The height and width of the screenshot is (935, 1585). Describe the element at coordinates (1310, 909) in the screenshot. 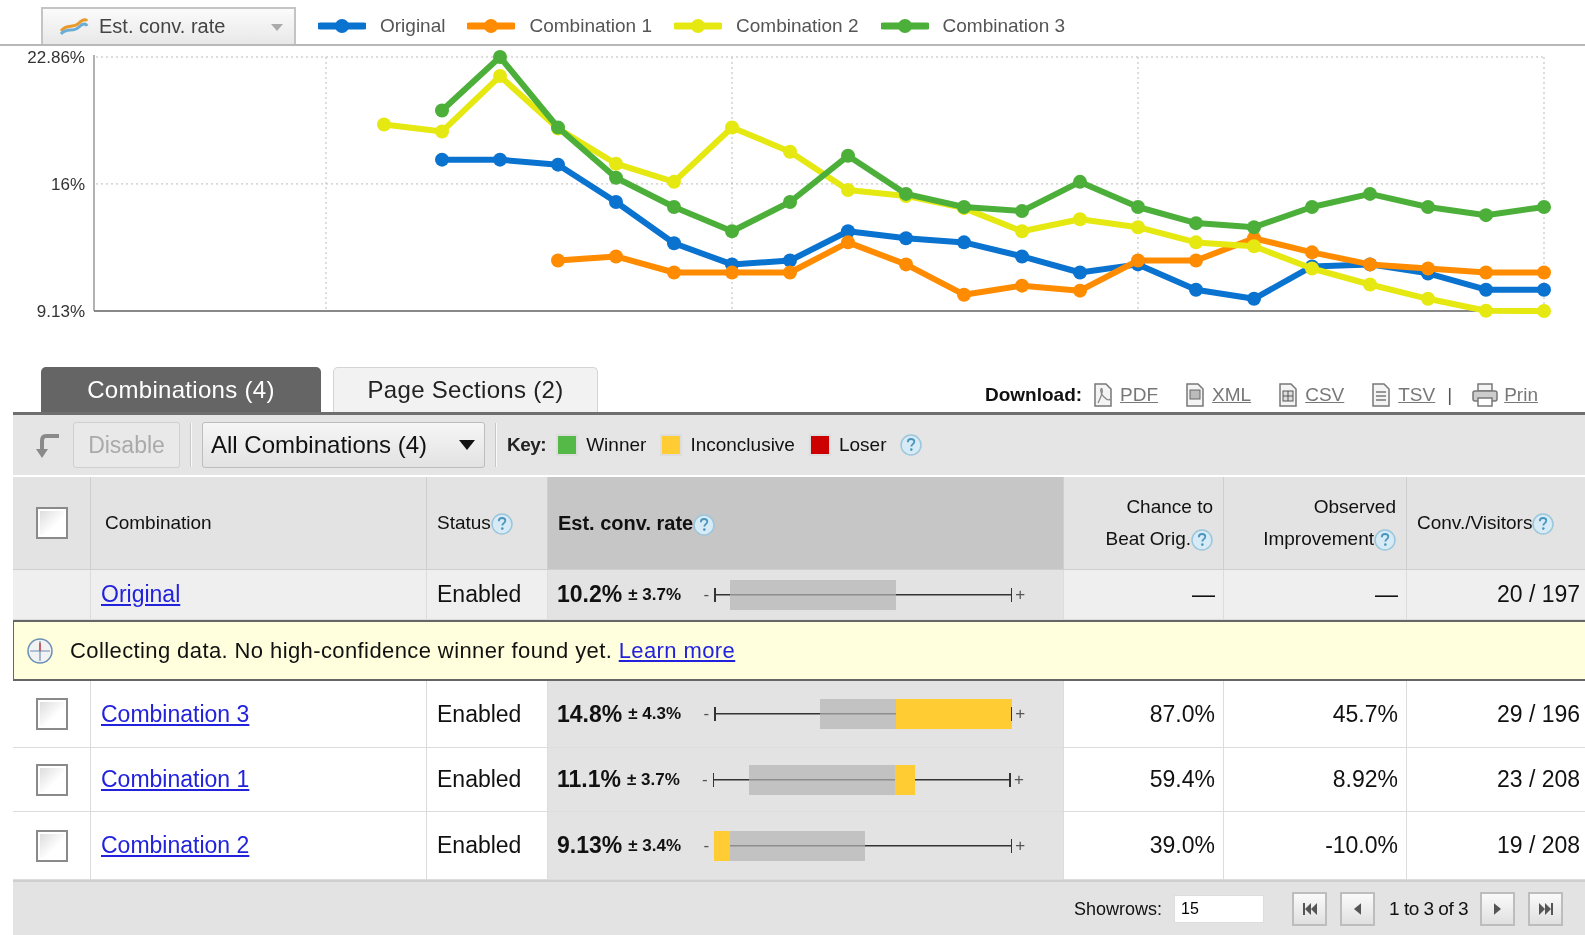

I see `first-page-button` at that location.